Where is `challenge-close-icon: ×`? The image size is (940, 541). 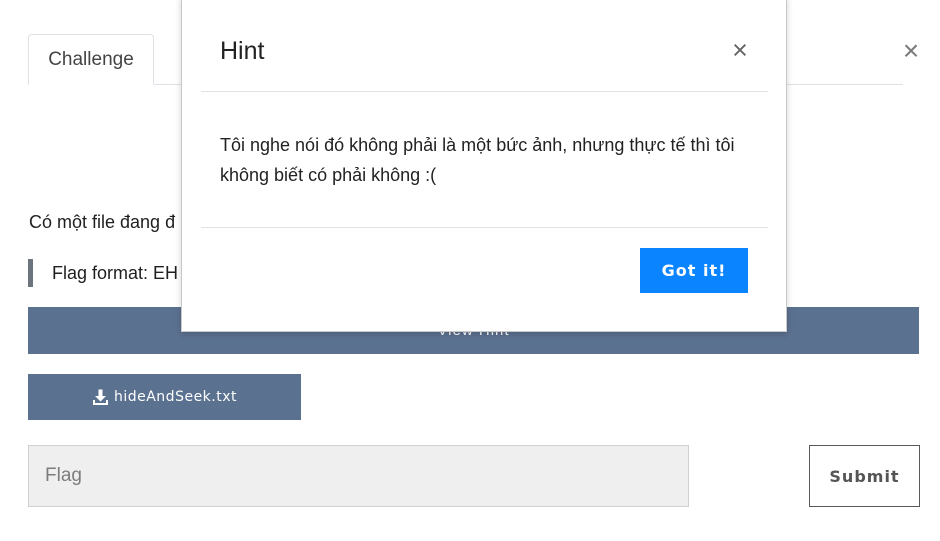 challenge-close-icon: × is located at coordinates (911, 51).